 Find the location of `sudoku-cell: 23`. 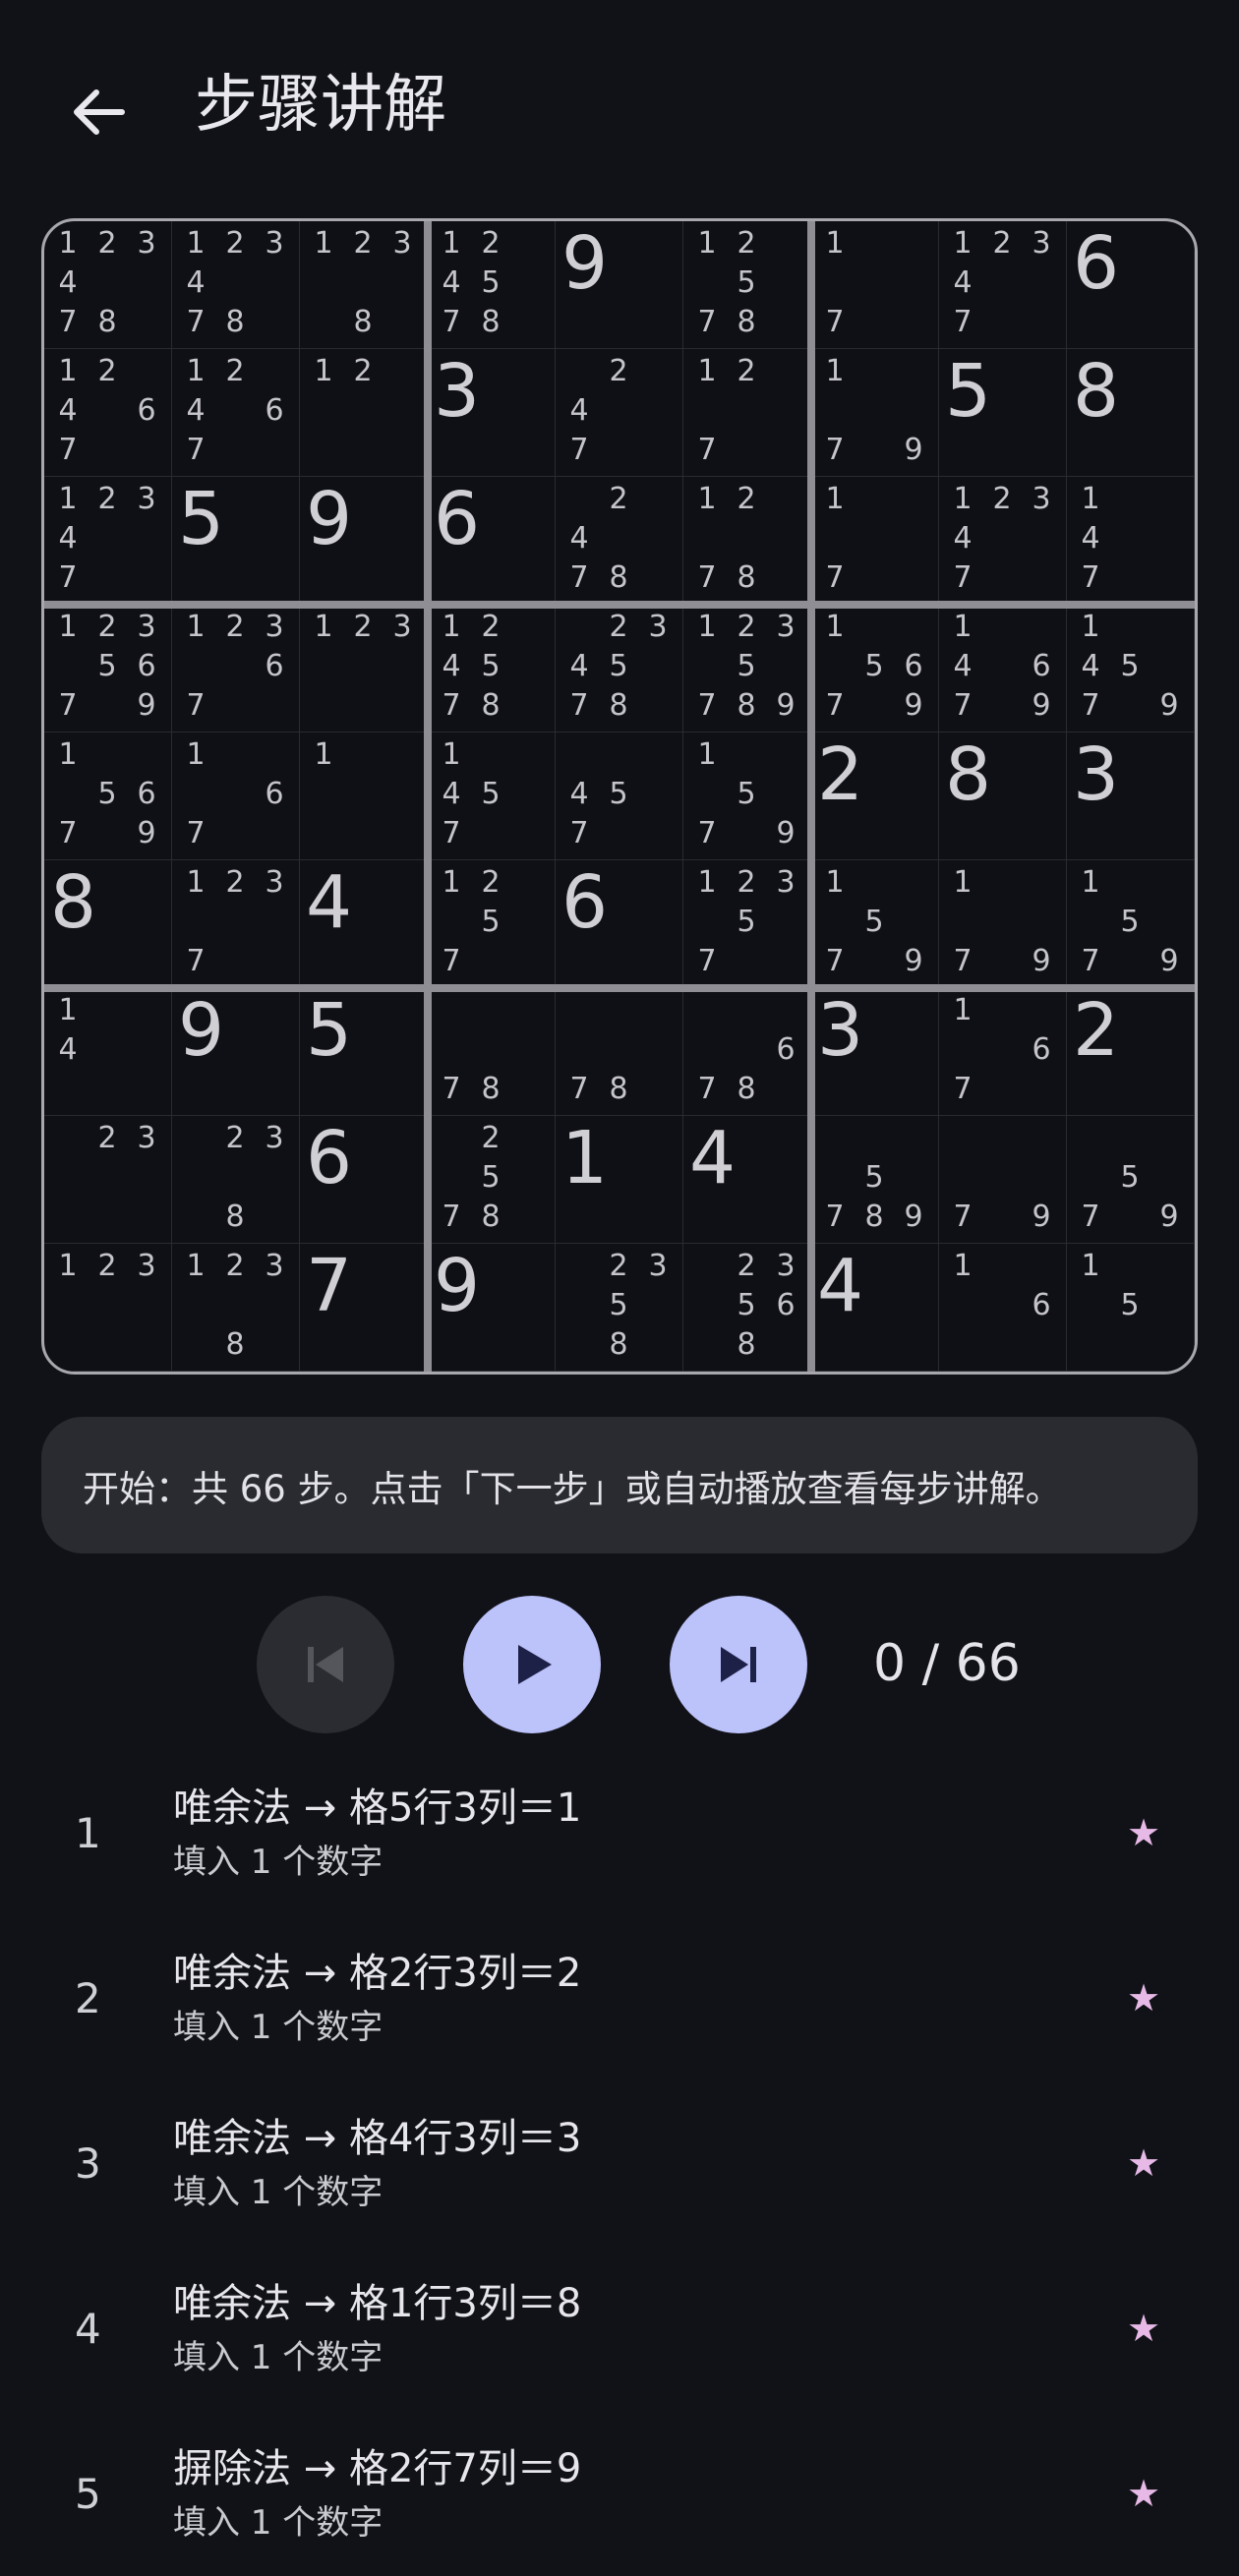

sudoku-cell: 23 is located at coordinates (108, 1180).